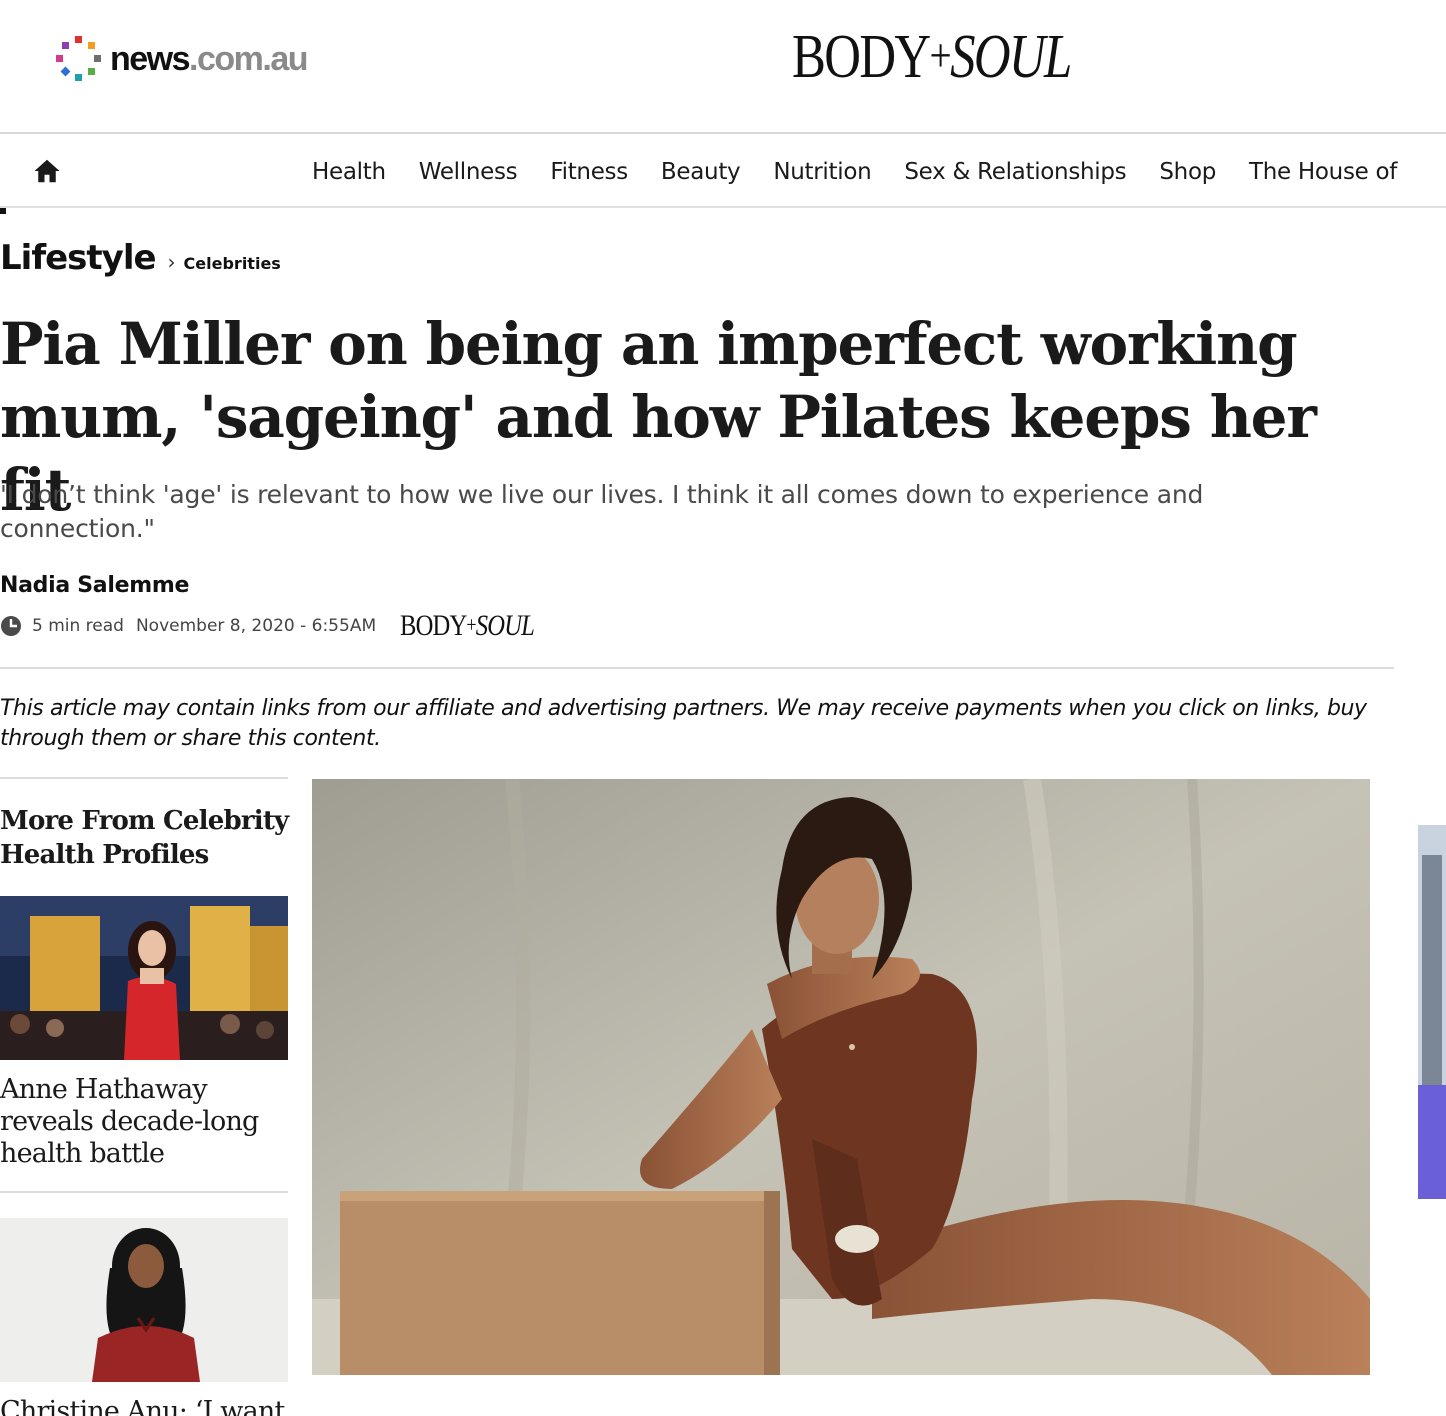 The image size is (1446, 1416). Describe the element at coordinates (78, 626) in the screenshot. I see `read-time: 5 min read` at that location.